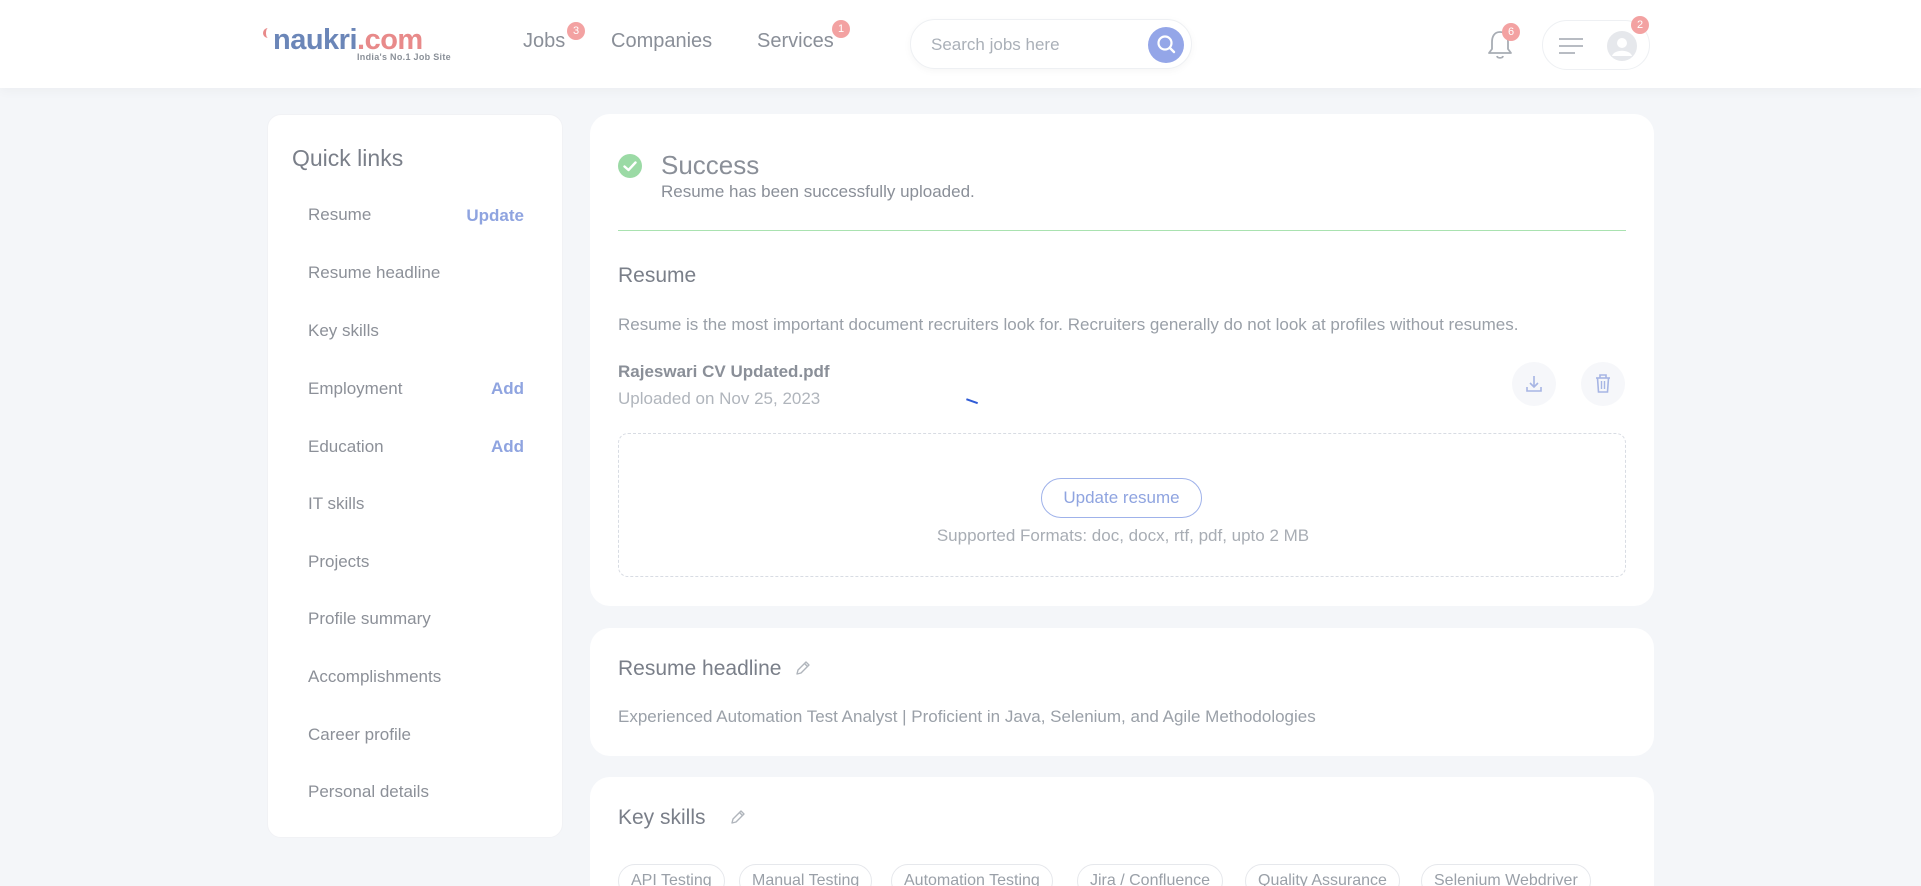 This screenshot has height=886, width=1921. Describe the element at coordinates (803, 668) in the screenshot. I see `edit-headline-icon` at that location.